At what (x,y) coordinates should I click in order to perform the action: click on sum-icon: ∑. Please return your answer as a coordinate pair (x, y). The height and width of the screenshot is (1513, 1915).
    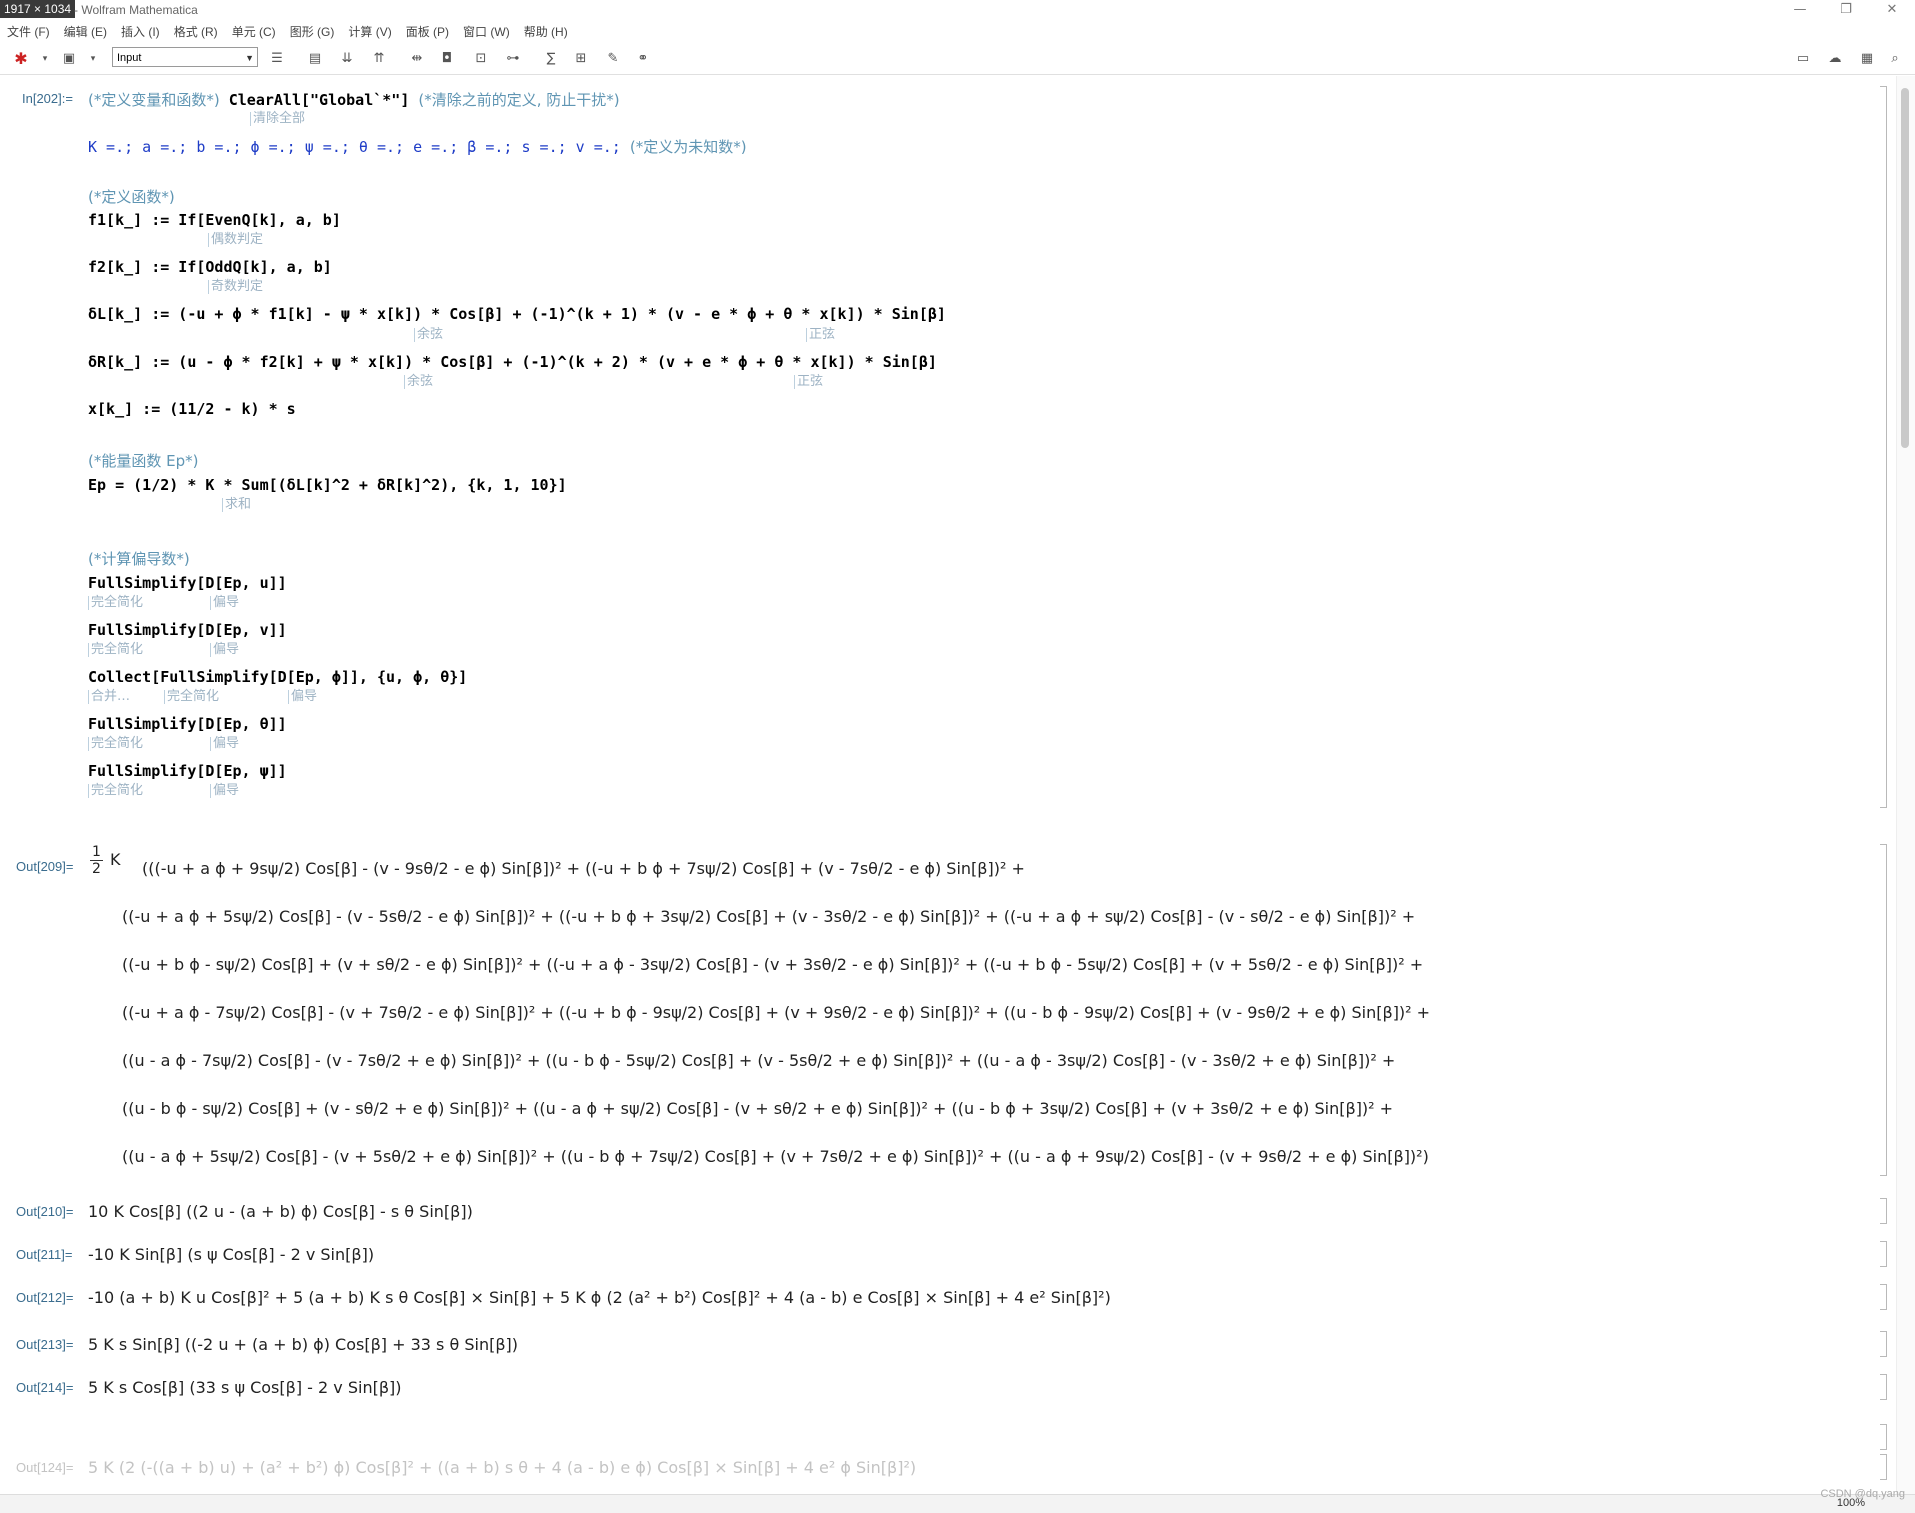
    Looking at the image, I should click on (551, 59).